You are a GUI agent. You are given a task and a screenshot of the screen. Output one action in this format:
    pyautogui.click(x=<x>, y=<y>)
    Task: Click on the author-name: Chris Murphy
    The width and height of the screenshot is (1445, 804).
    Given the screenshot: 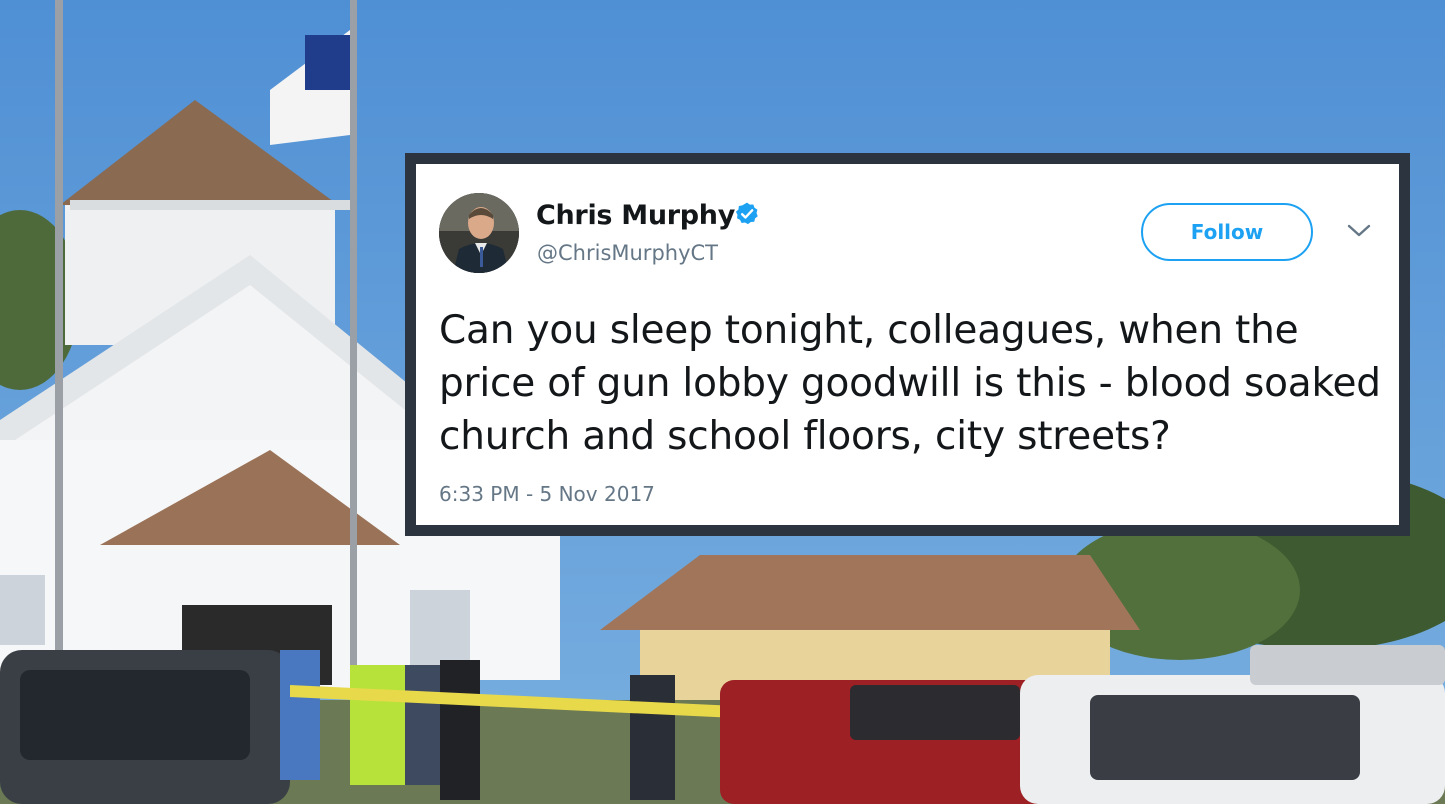 What is the action you would take?
    pyautogui.click(x=635, y=215)
    